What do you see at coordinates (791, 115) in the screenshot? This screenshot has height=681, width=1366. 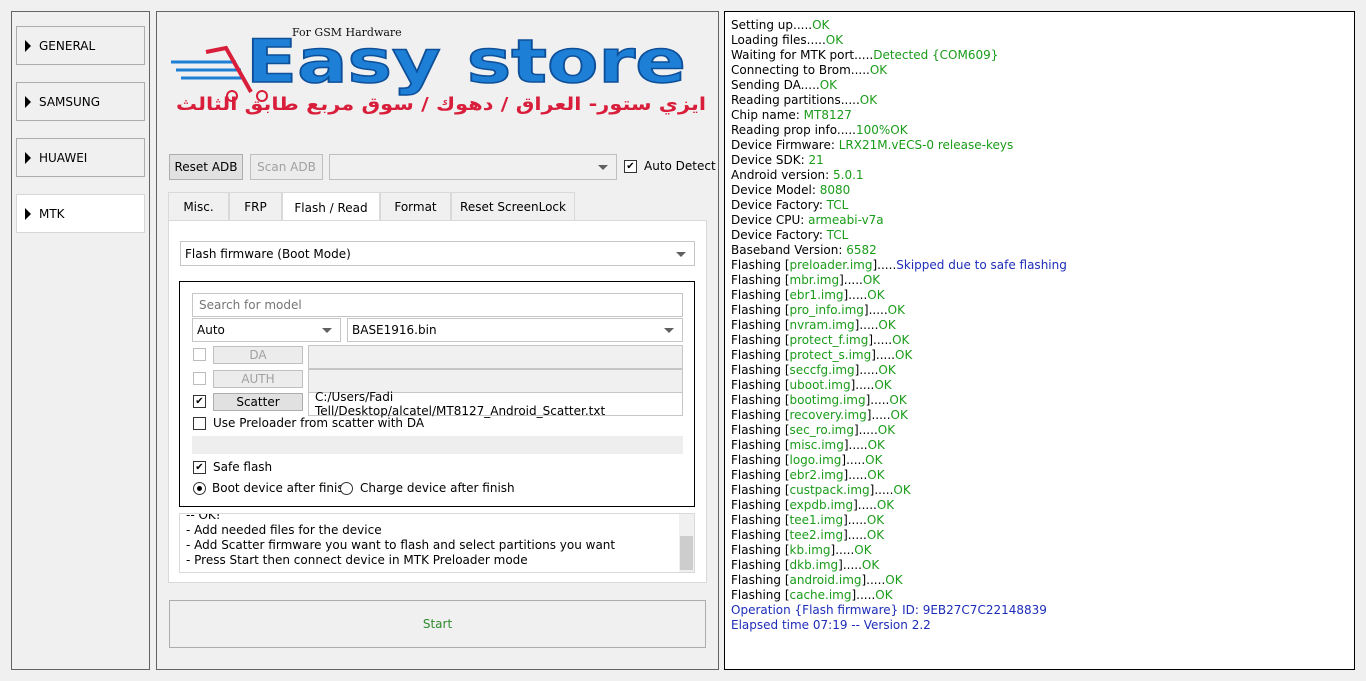 I see `log-line: Chip name: MT8127` at bounding box center [791, 115].